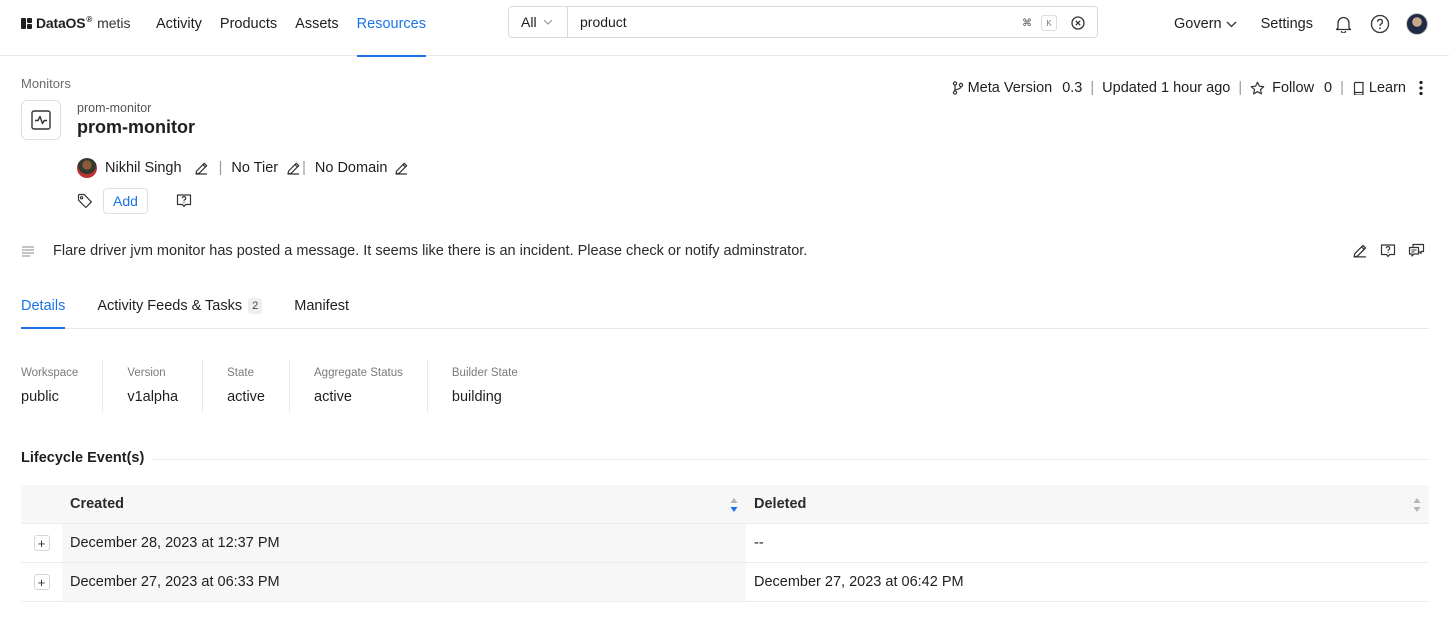 This screenshot has height=636, width=1449. Describe the element at coordinates (1257, 87) in the screenshot. I see `star-icon` at that location.